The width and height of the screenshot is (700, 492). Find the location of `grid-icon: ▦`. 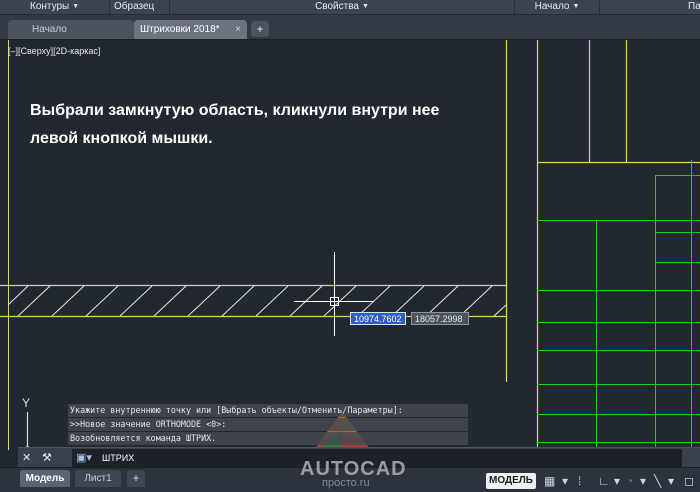

grid-icon: ▦ is located at coordinates (549, 481).